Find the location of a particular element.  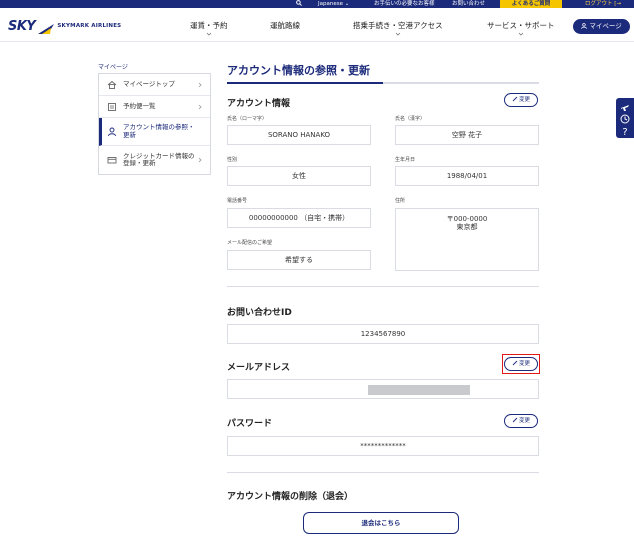

logout-label: ログアウト is located at coordinates (599, 4).